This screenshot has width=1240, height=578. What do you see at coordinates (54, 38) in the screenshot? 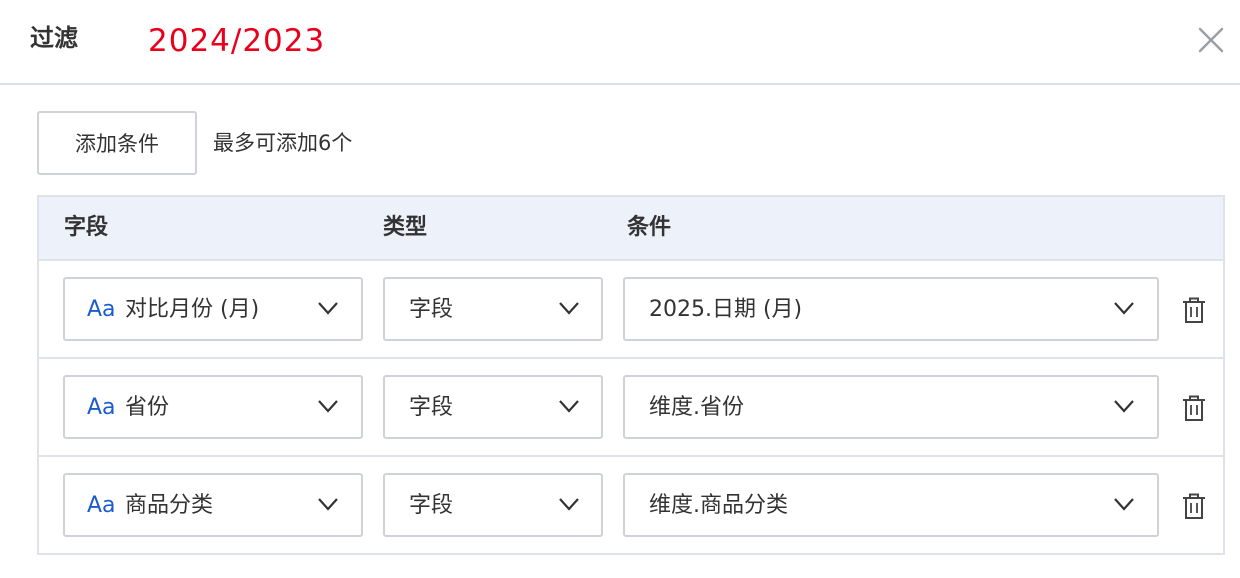
I see `dialog-title: 过滤` at bounding box center [54, 38].